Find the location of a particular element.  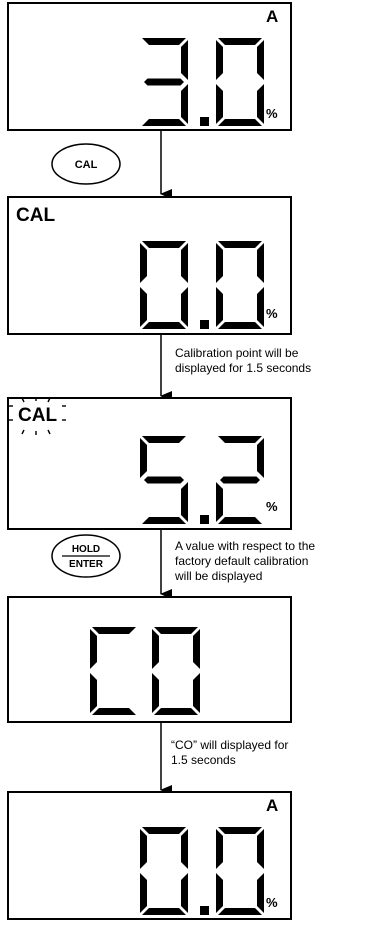

lcd-screen-3: CAL % is located at coordinates (149, 463).